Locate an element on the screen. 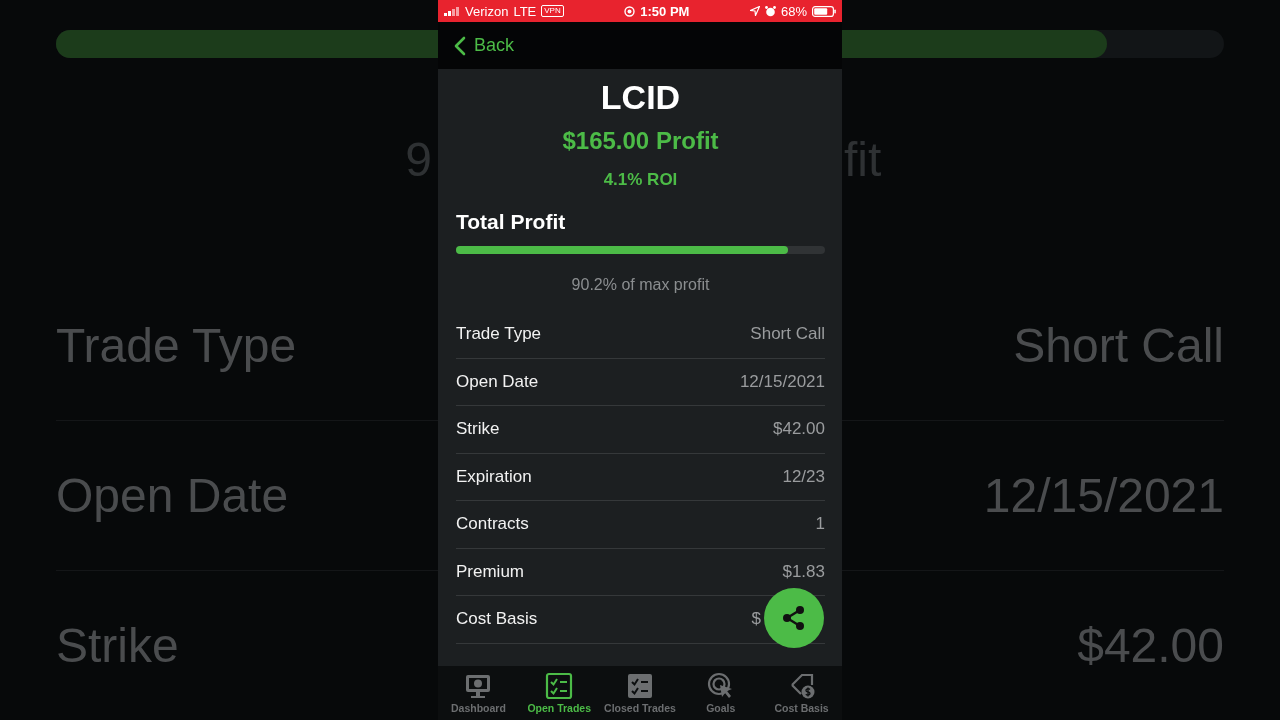 The height and width of the screenshot is (720, 1280). battery-percent: 68% is located at coordinates (793, 11).